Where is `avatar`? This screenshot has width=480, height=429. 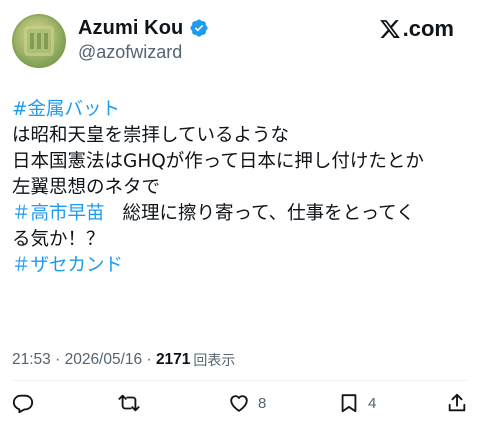 avatar is located at coordinates (39, 41).